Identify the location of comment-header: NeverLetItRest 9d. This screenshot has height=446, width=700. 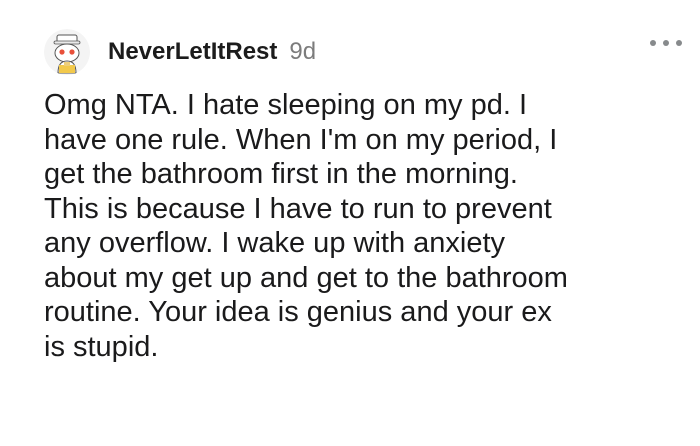
(180, 52).